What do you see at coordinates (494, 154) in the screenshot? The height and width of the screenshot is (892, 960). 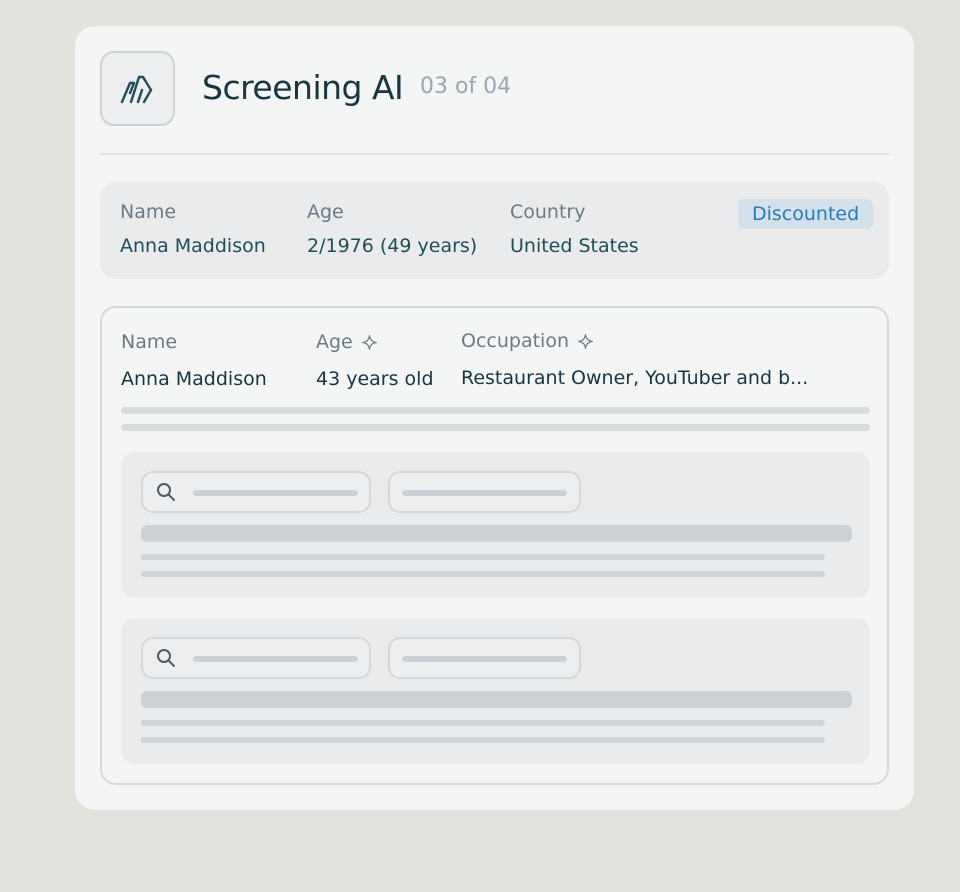 I see `header-divider` at bounding box center [494, 154].